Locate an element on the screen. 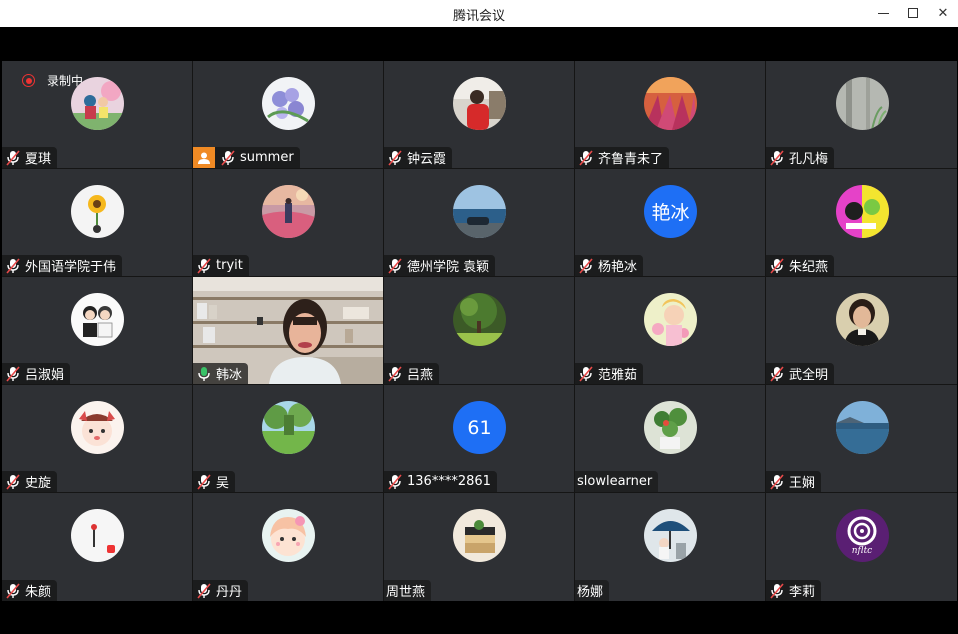  participant-tile: 丹丹 is located at coordinates (288, 547).